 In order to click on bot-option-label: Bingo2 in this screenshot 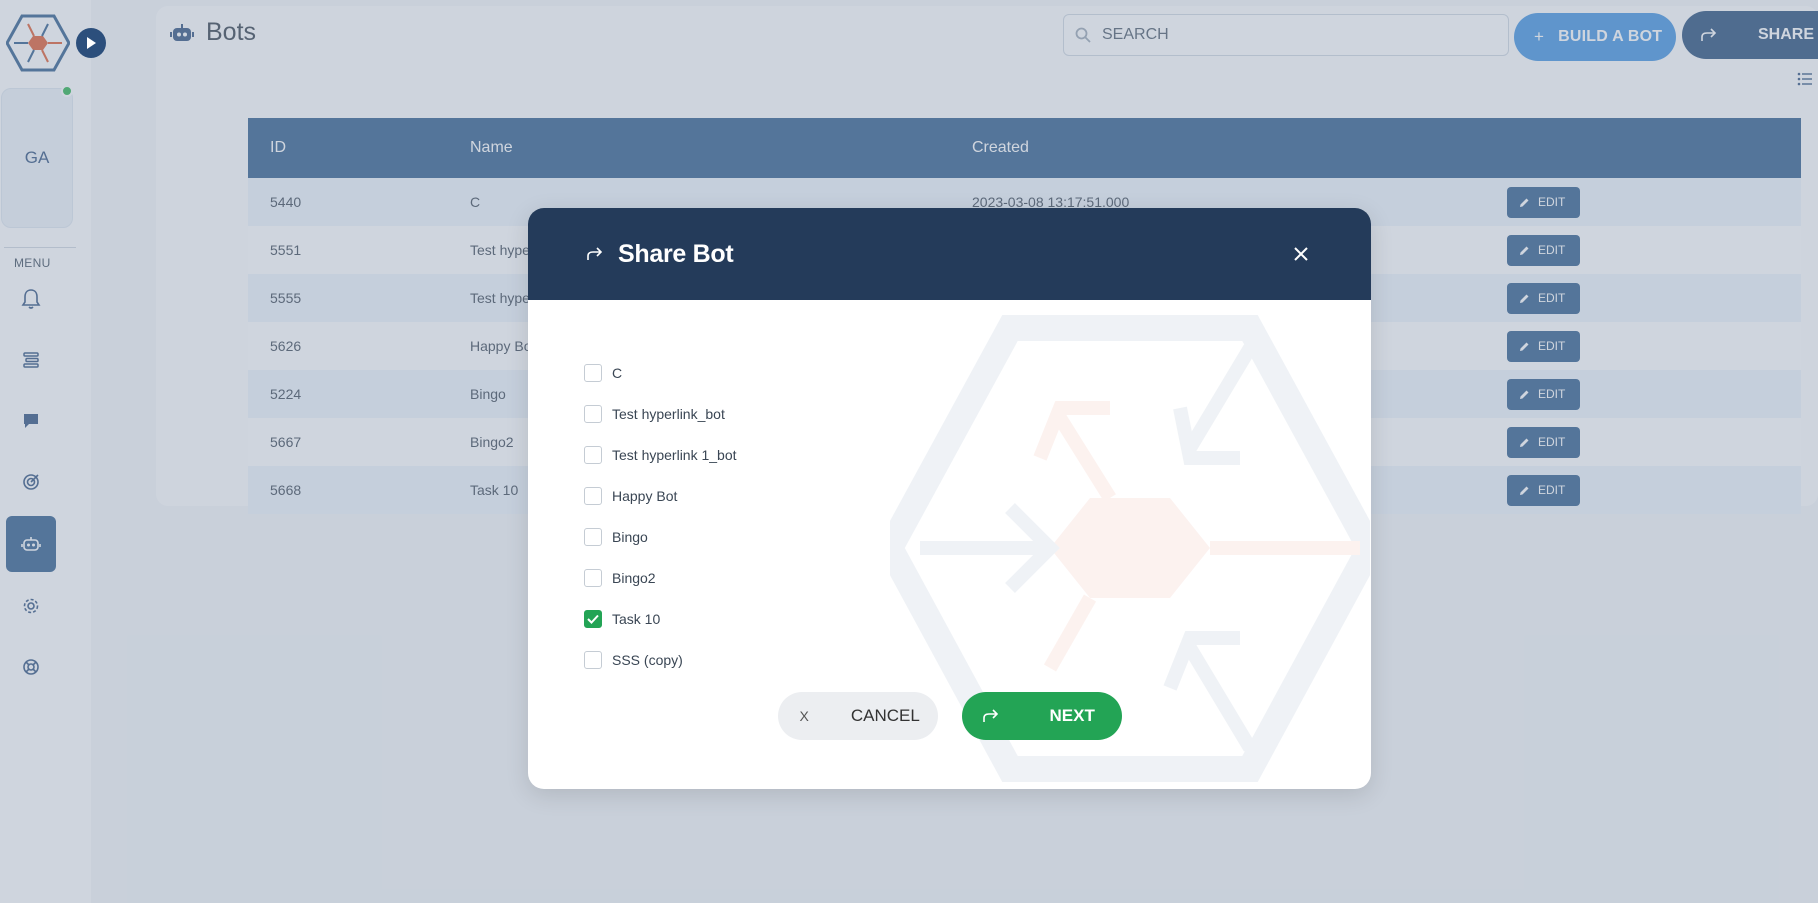, I will do `click(634, 577)`.